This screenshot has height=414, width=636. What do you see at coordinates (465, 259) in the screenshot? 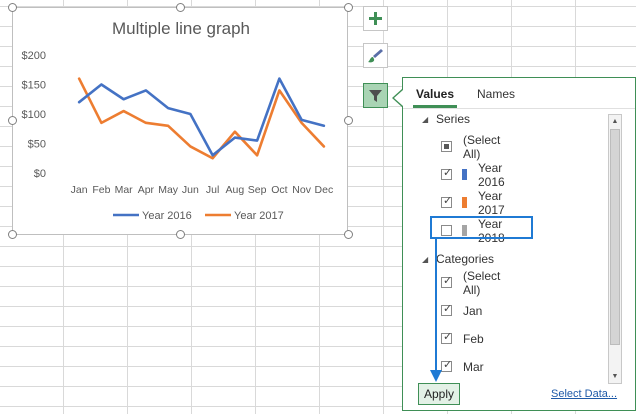
I see `categories-header-label: Categories` at bounding box center [465, 259].